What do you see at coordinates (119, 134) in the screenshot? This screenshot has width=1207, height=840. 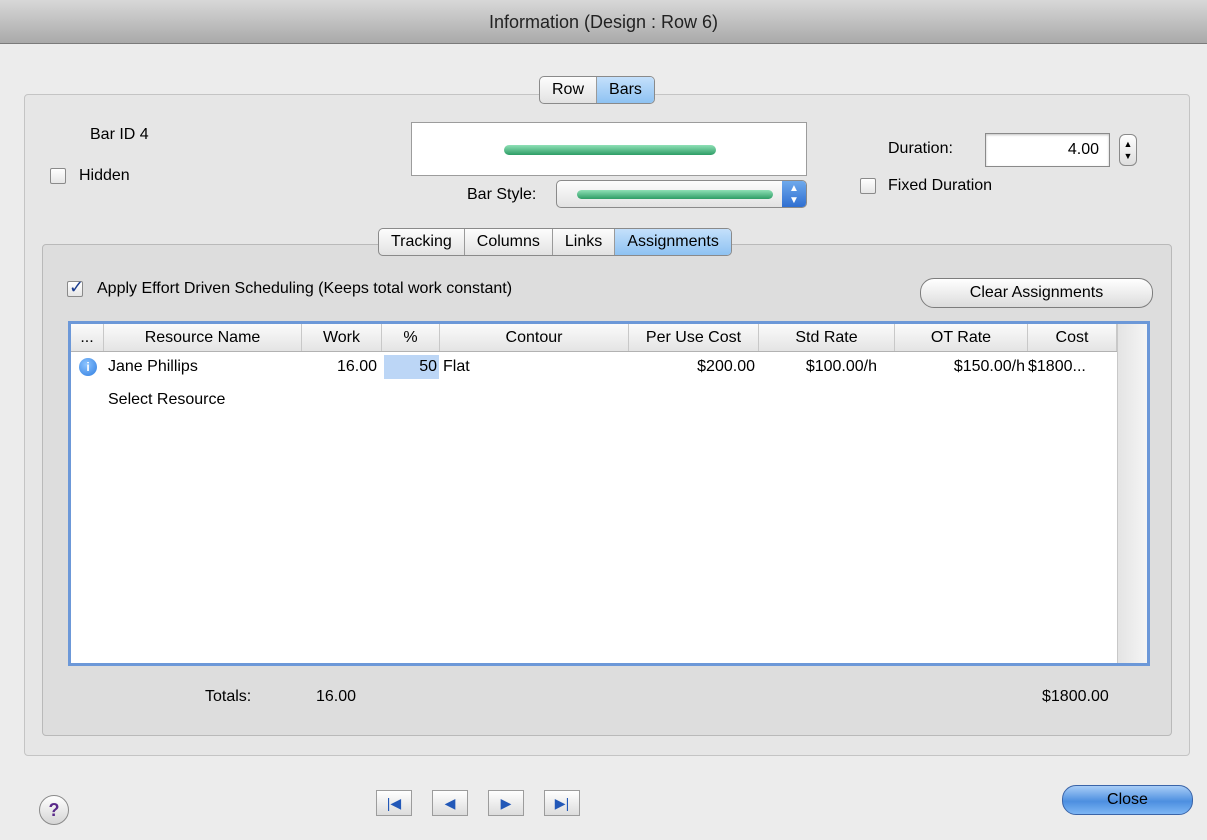 I see `bar-id-label: Bar ID 4` at bounding box center [119, 134].